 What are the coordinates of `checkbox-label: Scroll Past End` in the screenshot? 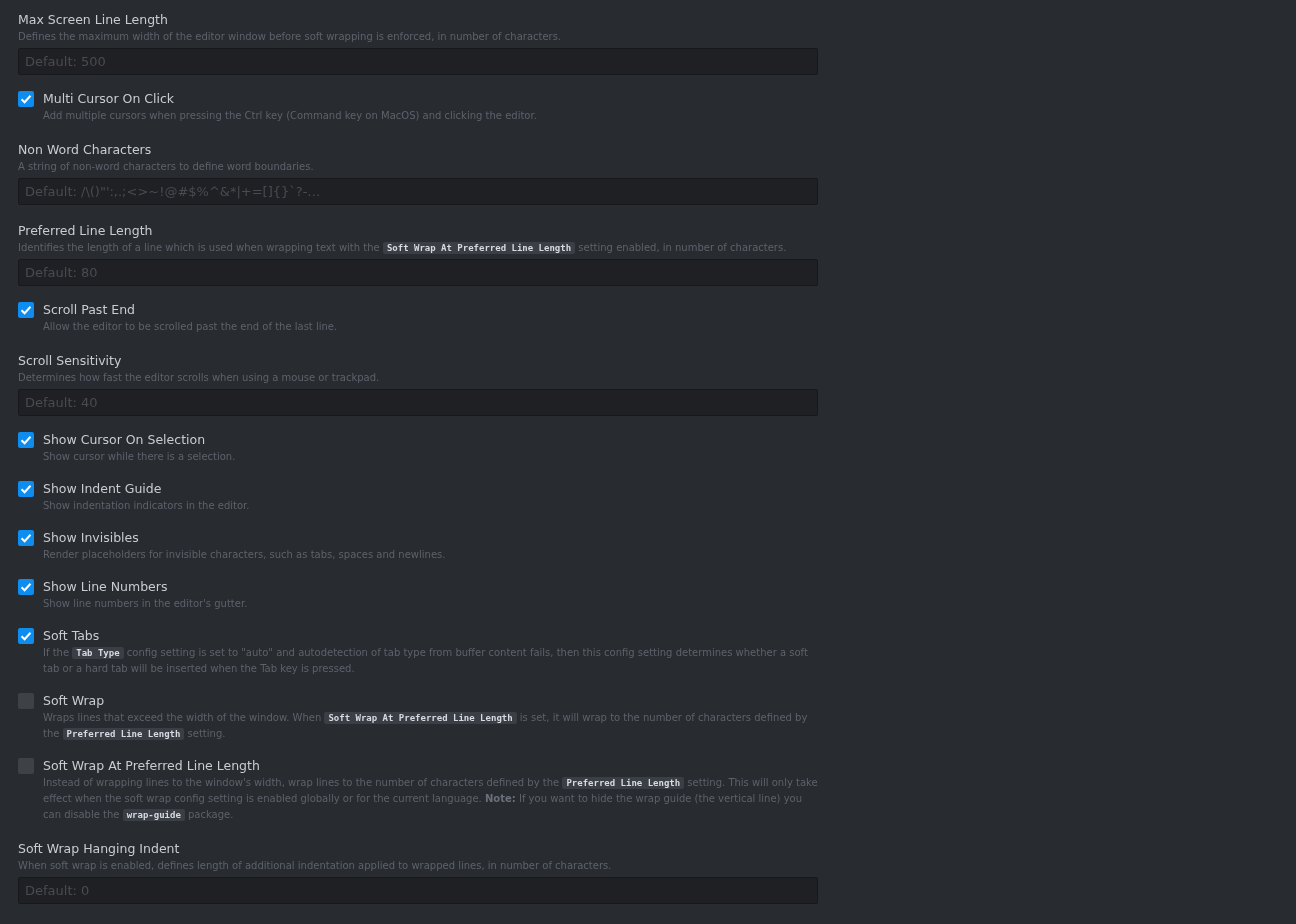 It's located at (89, 310).